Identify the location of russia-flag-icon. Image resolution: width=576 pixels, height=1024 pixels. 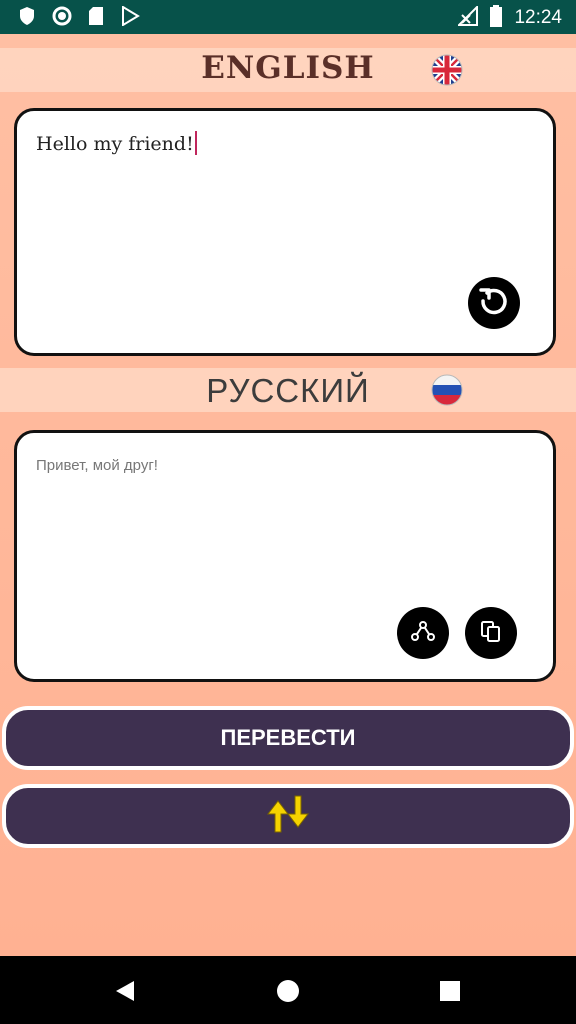
(447, 390).